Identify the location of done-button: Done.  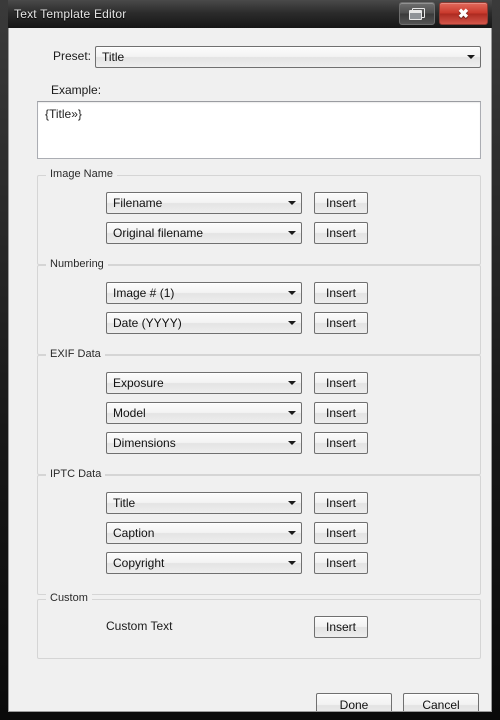
(354, 702).